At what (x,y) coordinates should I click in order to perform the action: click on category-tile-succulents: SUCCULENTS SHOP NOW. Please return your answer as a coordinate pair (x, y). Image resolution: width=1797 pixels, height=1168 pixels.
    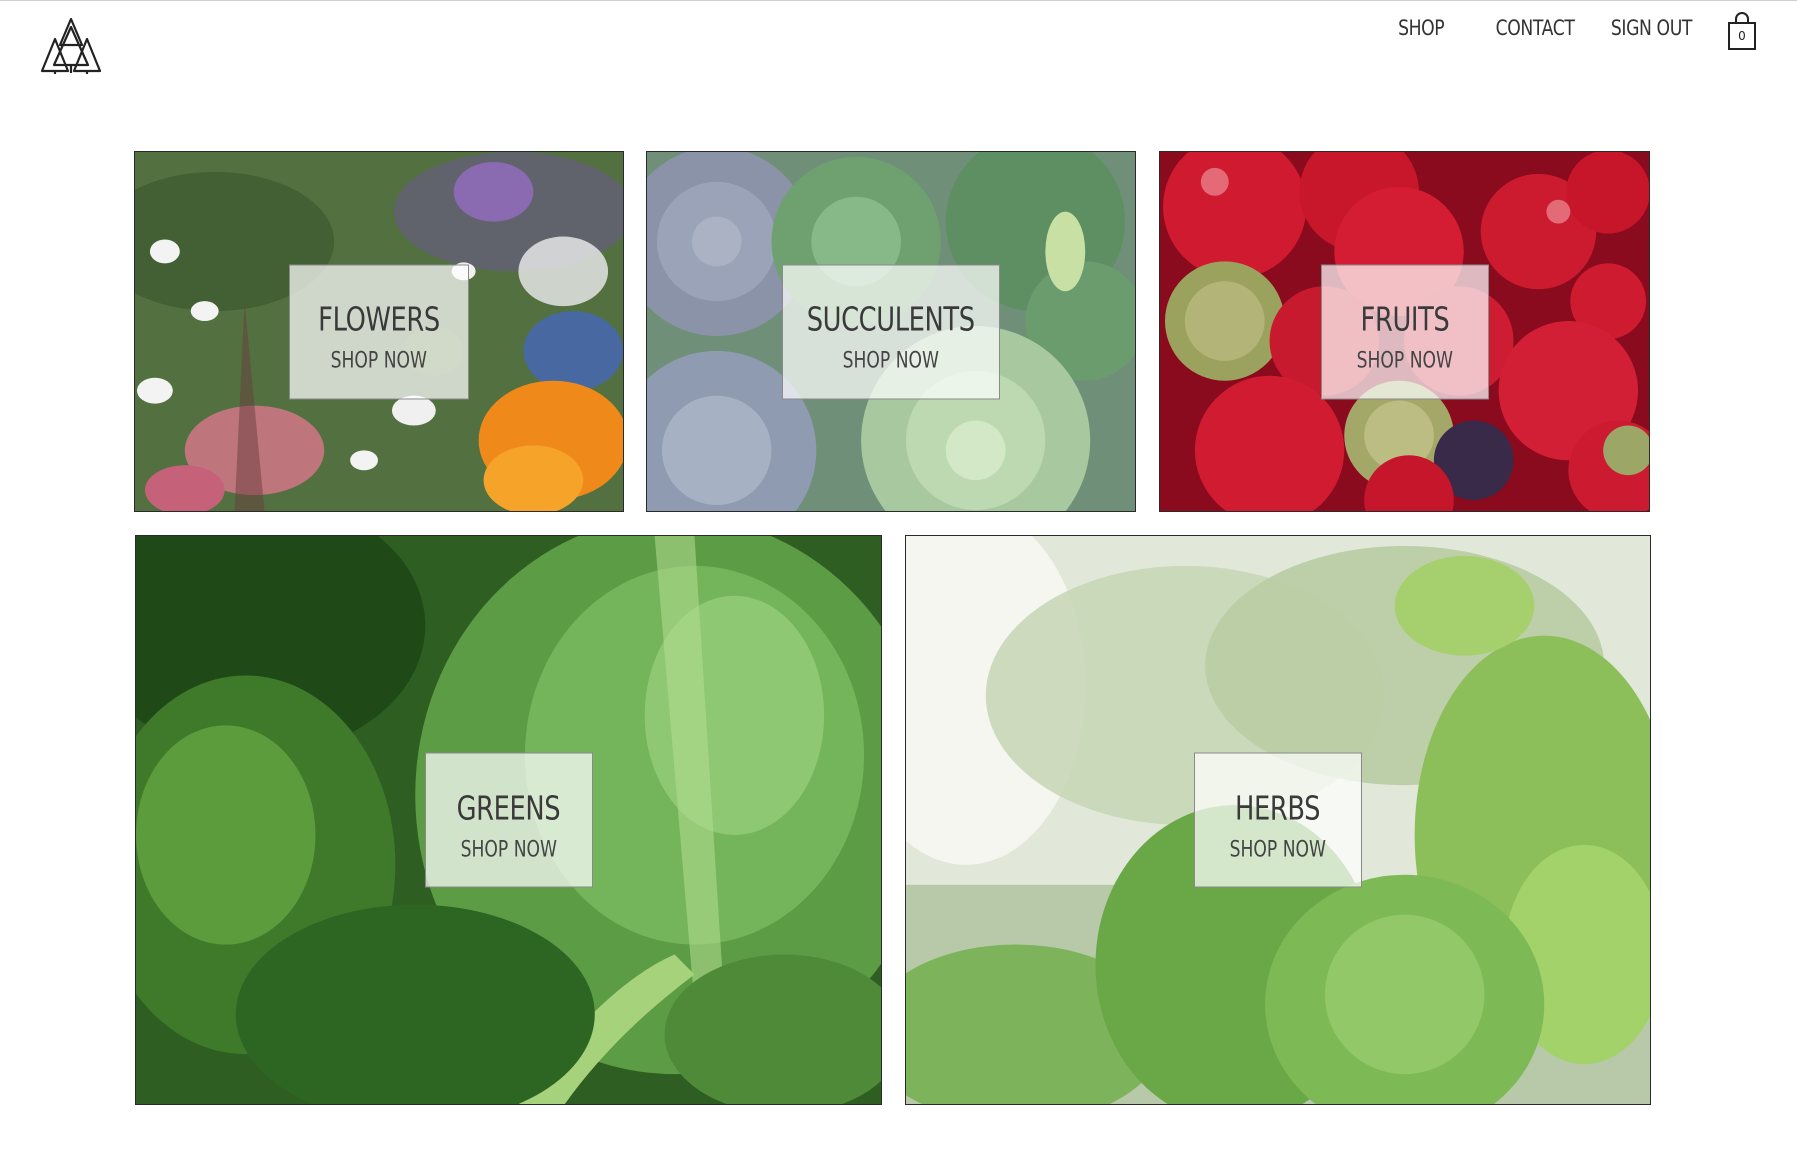
    Looking at the image, I should click on (891, 331).